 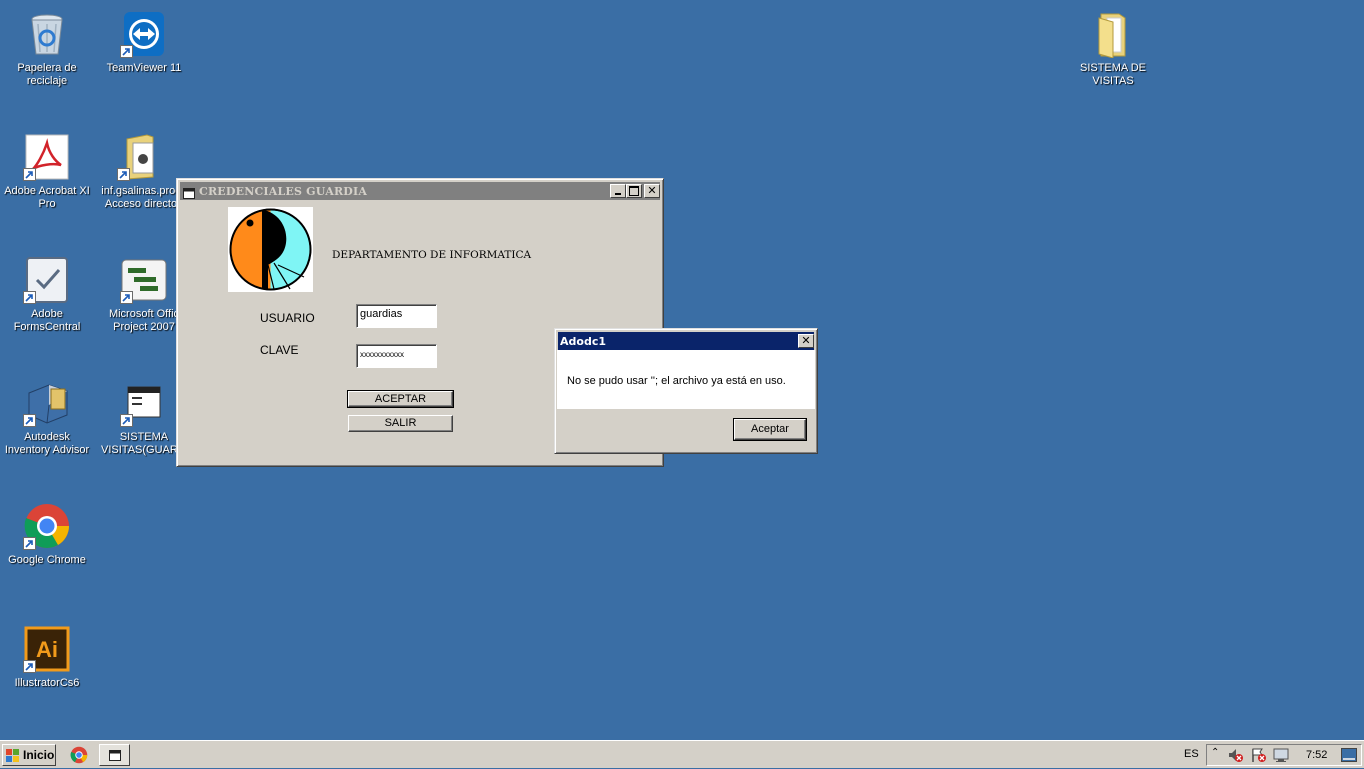 I want to click on autodesk-icon, so click(x=47, y=403).